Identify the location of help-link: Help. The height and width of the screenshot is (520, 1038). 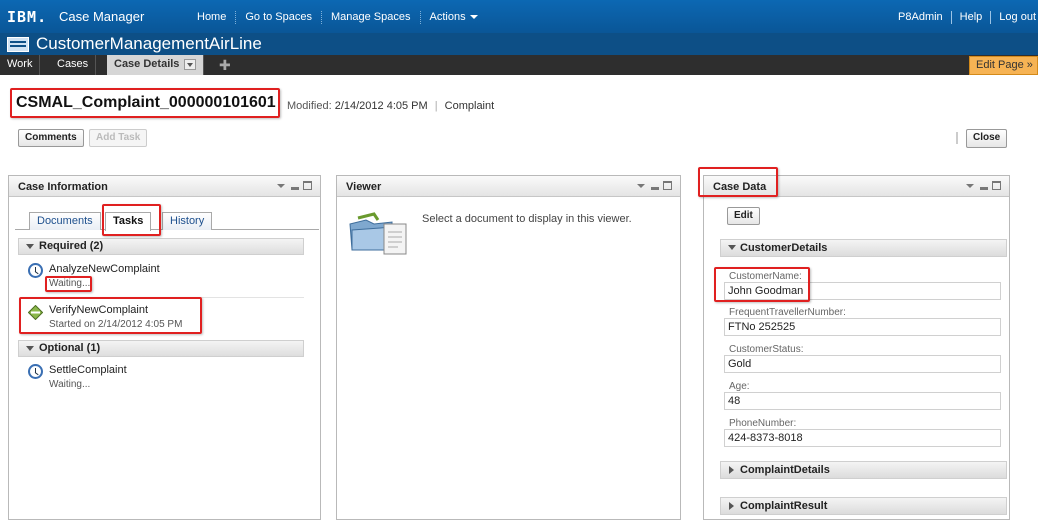
(972, 17).